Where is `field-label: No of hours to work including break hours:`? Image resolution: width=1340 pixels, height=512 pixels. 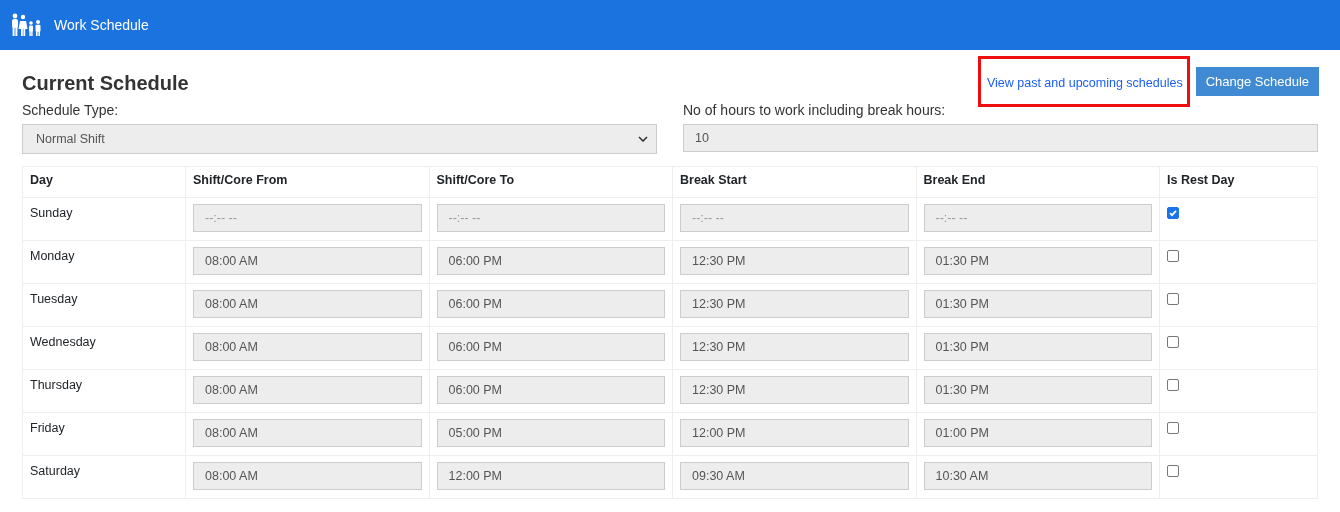 field-label: No of hours to work including break hours: is located at coordinates (815, 110).